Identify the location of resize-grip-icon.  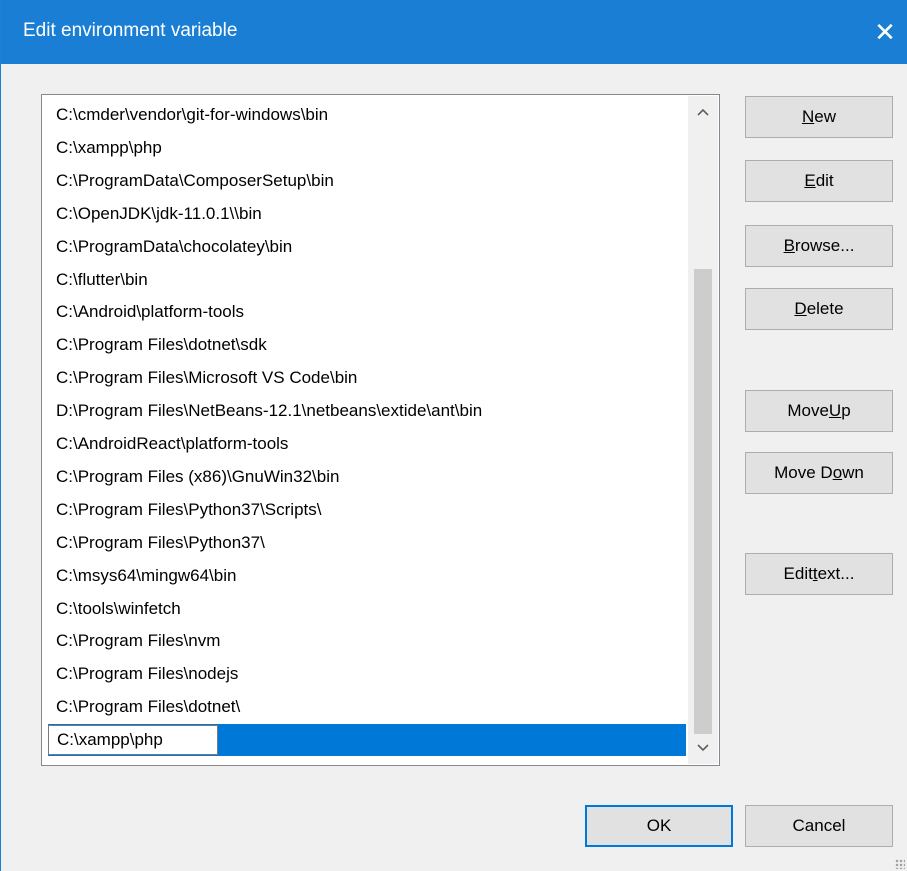
(900, 864).